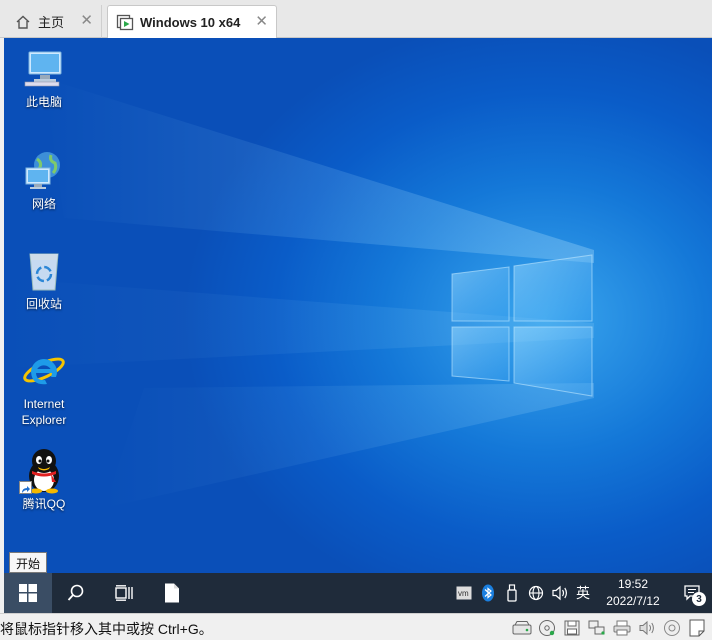 The height and width of the screenshot is (640, 712). Describe the element at coordinates (358, 593) in the screenshot. I see `taskbar: vm 英 19:52 2022/7/12 3` at that location.